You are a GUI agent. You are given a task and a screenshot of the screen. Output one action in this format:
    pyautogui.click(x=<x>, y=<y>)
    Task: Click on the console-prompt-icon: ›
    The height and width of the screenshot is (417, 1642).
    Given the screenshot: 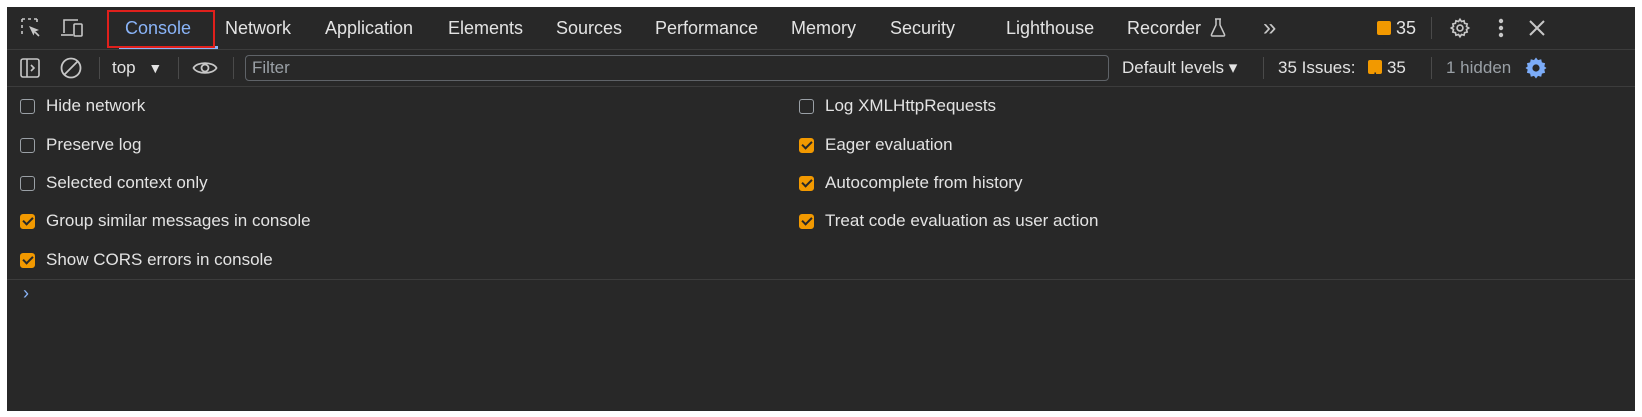 What is the action you would take?
    pyautogui.click(x=26, y=293)
    